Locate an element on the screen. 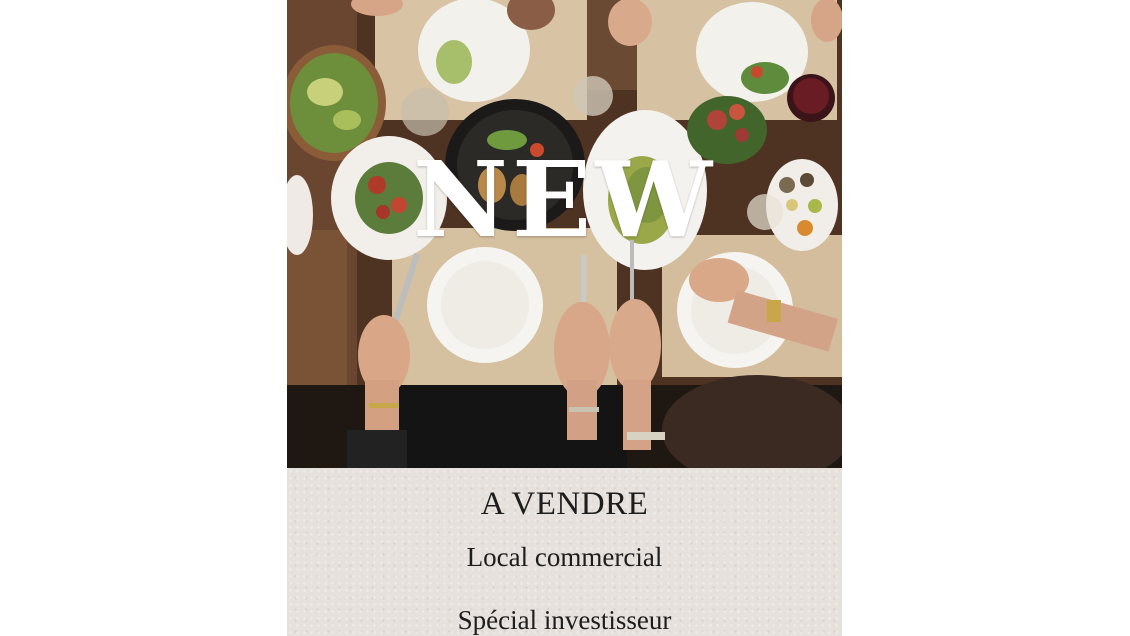  poster-subtitle: Local commercial is located at coordinates (564, 557).